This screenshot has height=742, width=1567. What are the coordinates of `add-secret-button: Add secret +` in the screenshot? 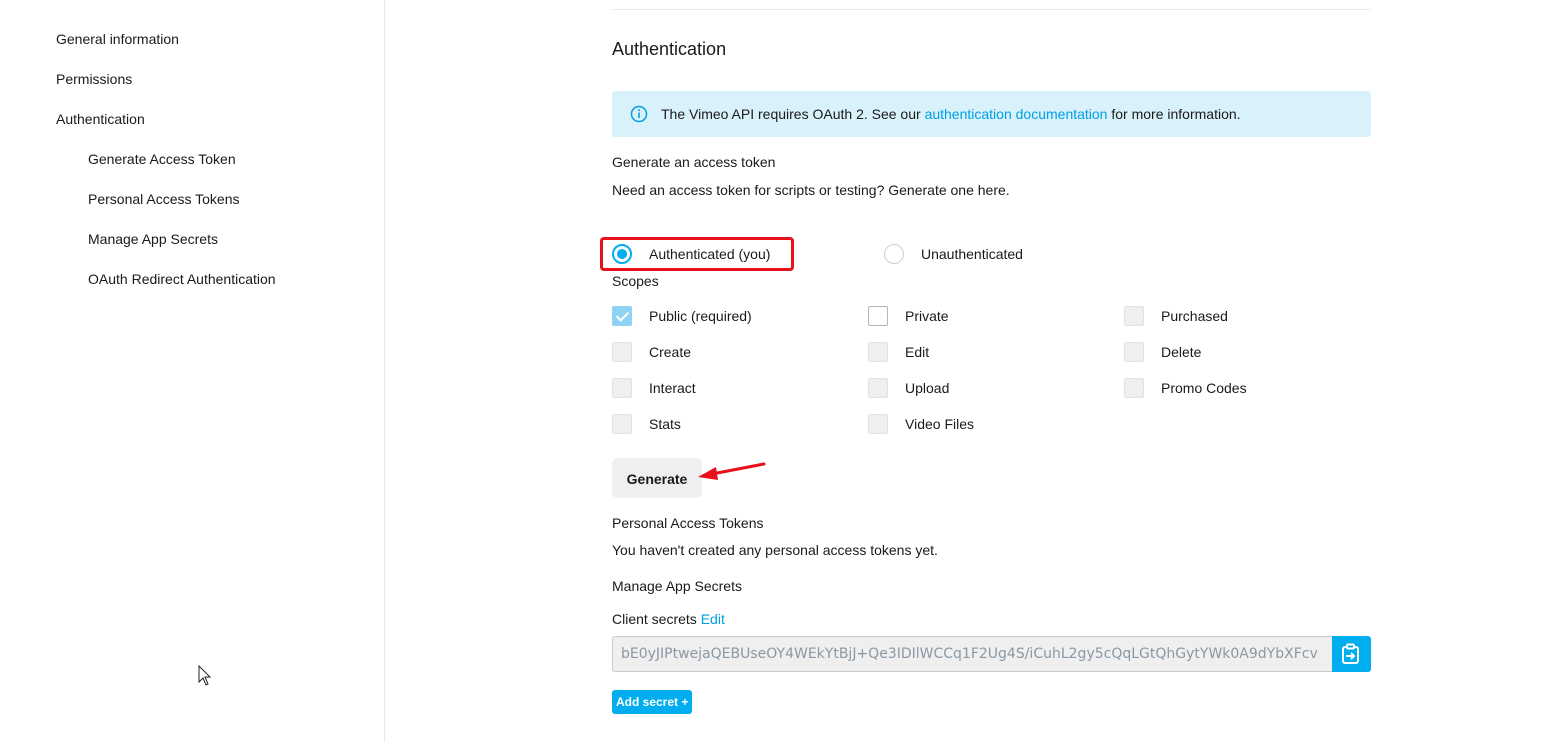 It's located at (652, 702).